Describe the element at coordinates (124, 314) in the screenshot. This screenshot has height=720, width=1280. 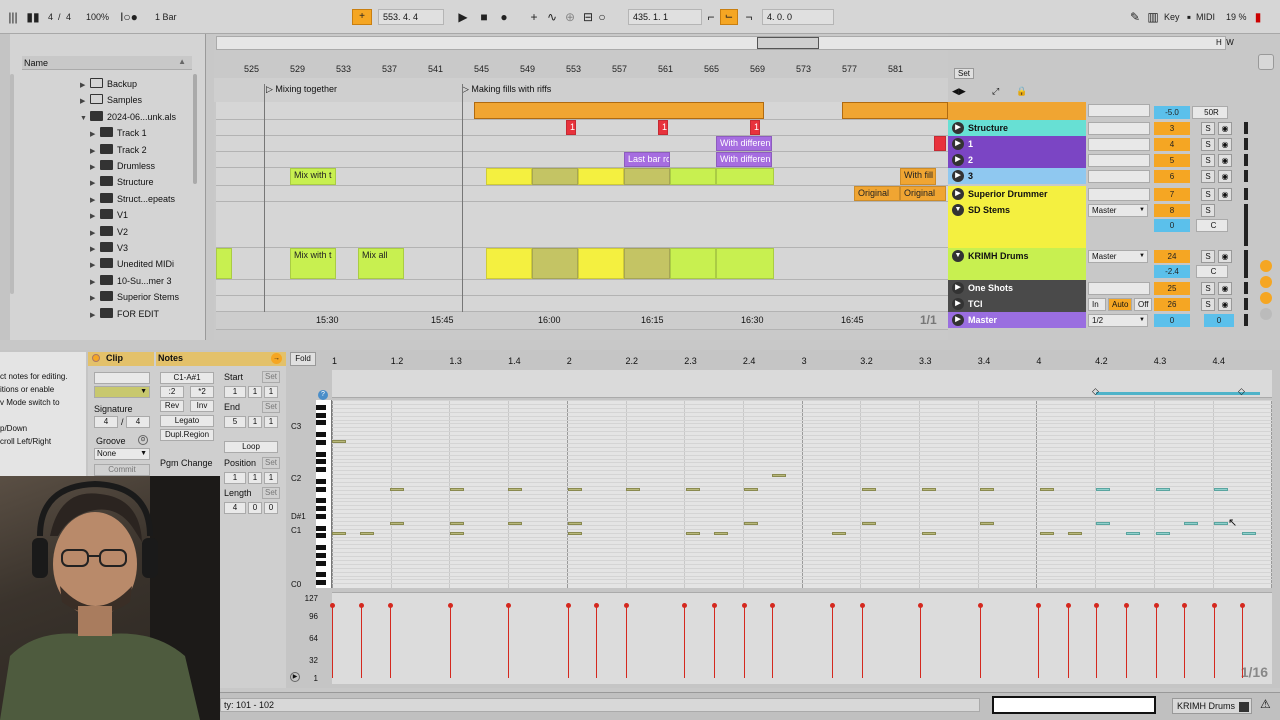
I see `browser-item: ▶ FOR EDIT` at that location.